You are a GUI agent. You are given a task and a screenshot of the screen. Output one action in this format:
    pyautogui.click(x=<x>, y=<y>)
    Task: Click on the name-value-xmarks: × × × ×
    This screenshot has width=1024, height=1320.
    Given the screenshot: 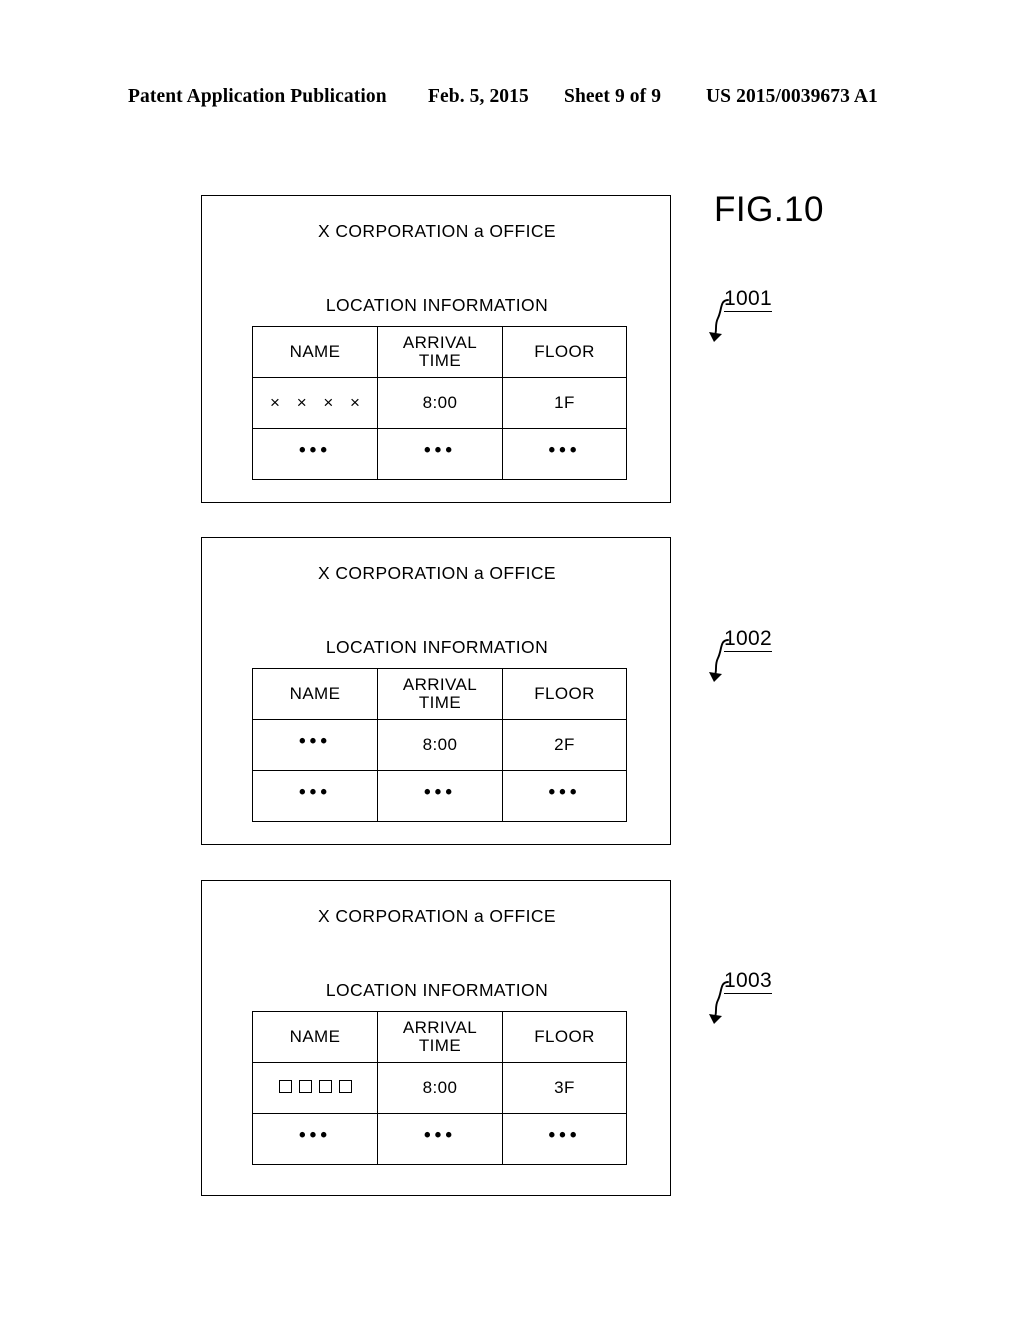 What is the action you would take?
    pyautogui.click(x=318, y=402)
    